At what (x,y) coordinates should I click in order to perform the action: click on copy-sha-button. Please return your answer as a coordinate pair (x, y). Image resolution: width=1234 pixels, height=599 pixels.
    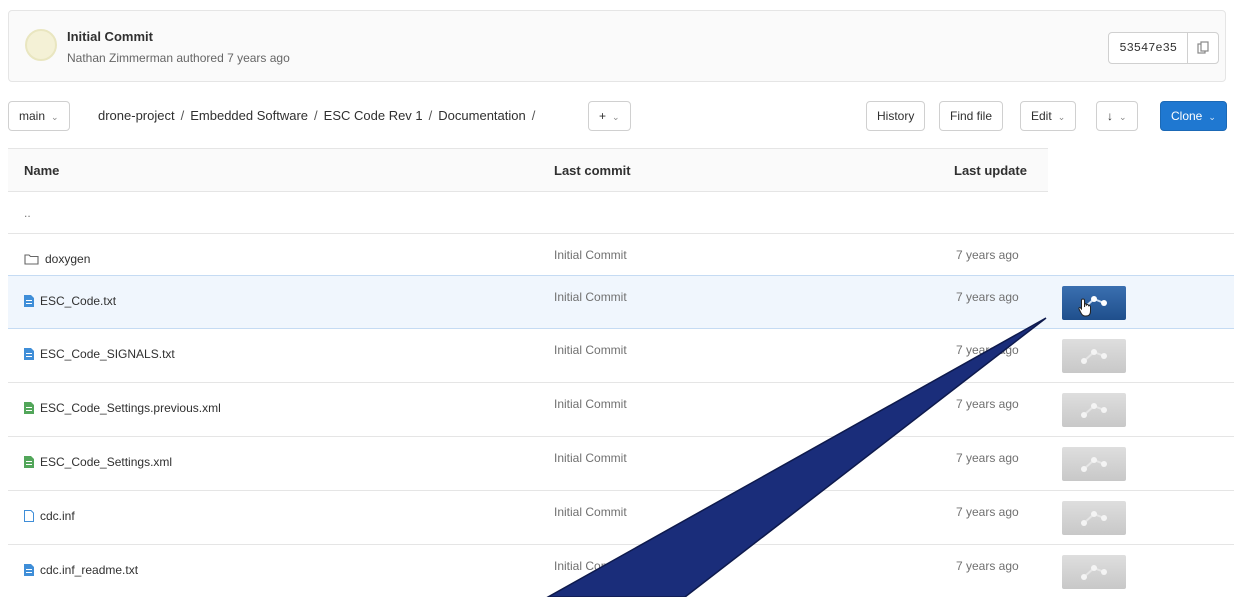
    Looking at the image, I should click on (1202, 48).